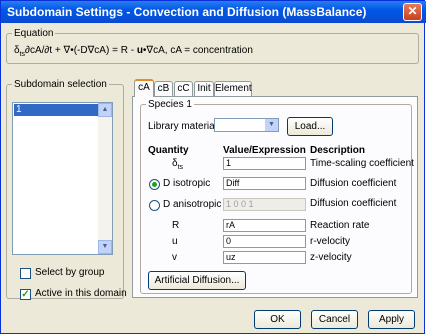 The image size is (427, 336). I want to click on tab-cb: cB, so click(163, 88).